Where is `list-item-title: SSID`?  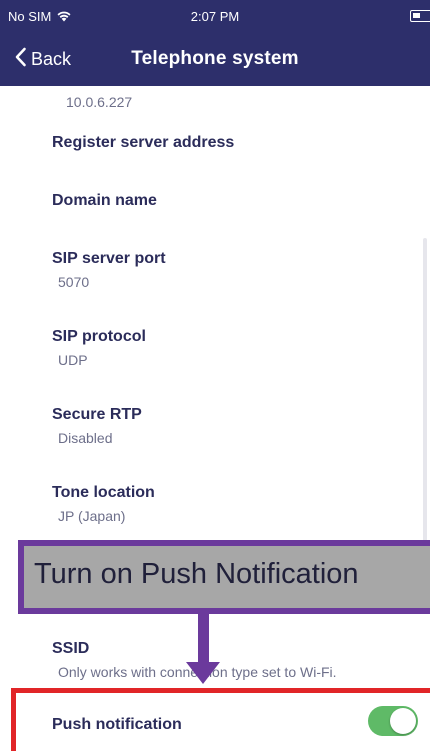
list-item-title: SSID is located at coordinates (71, 648).